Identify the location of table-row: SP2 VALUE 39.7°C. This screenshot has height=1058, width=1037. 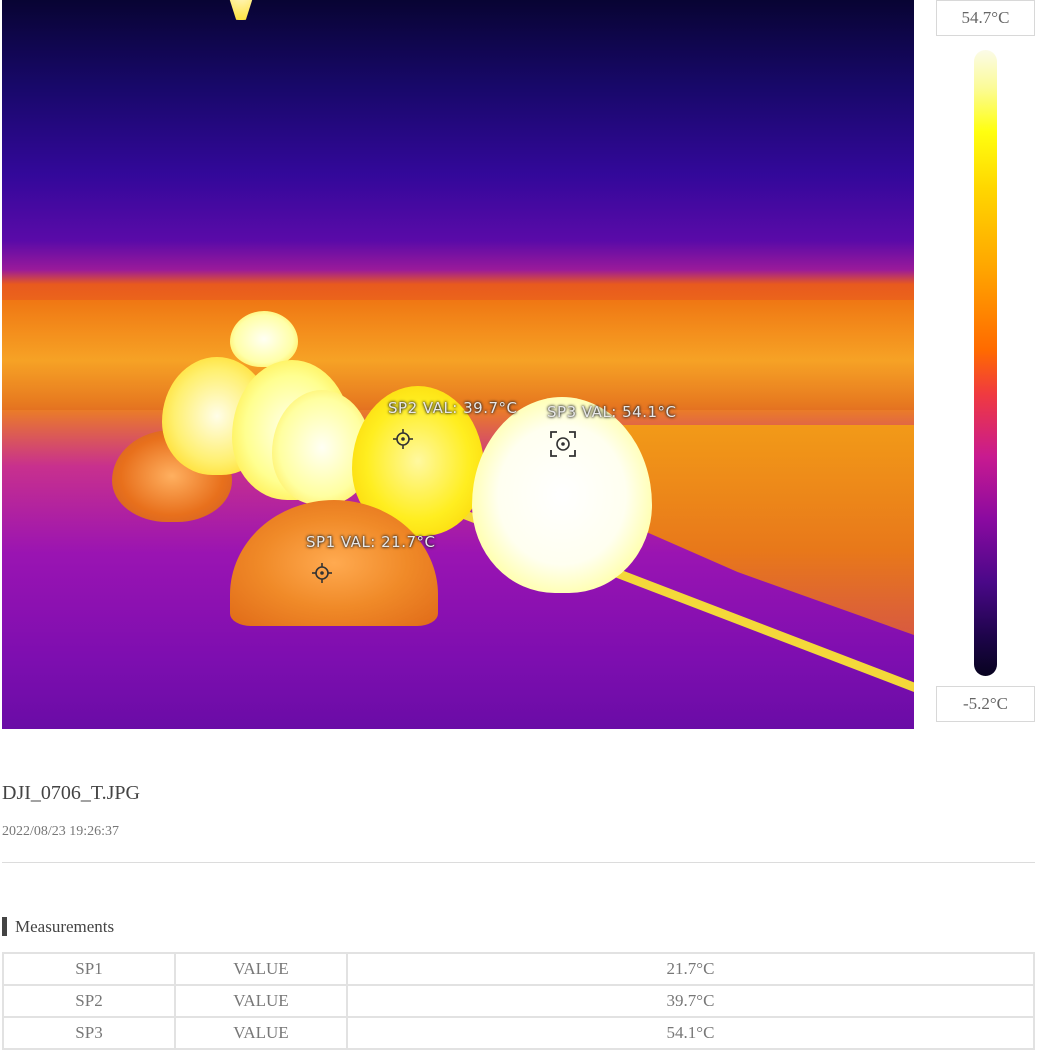
(518, 1001).